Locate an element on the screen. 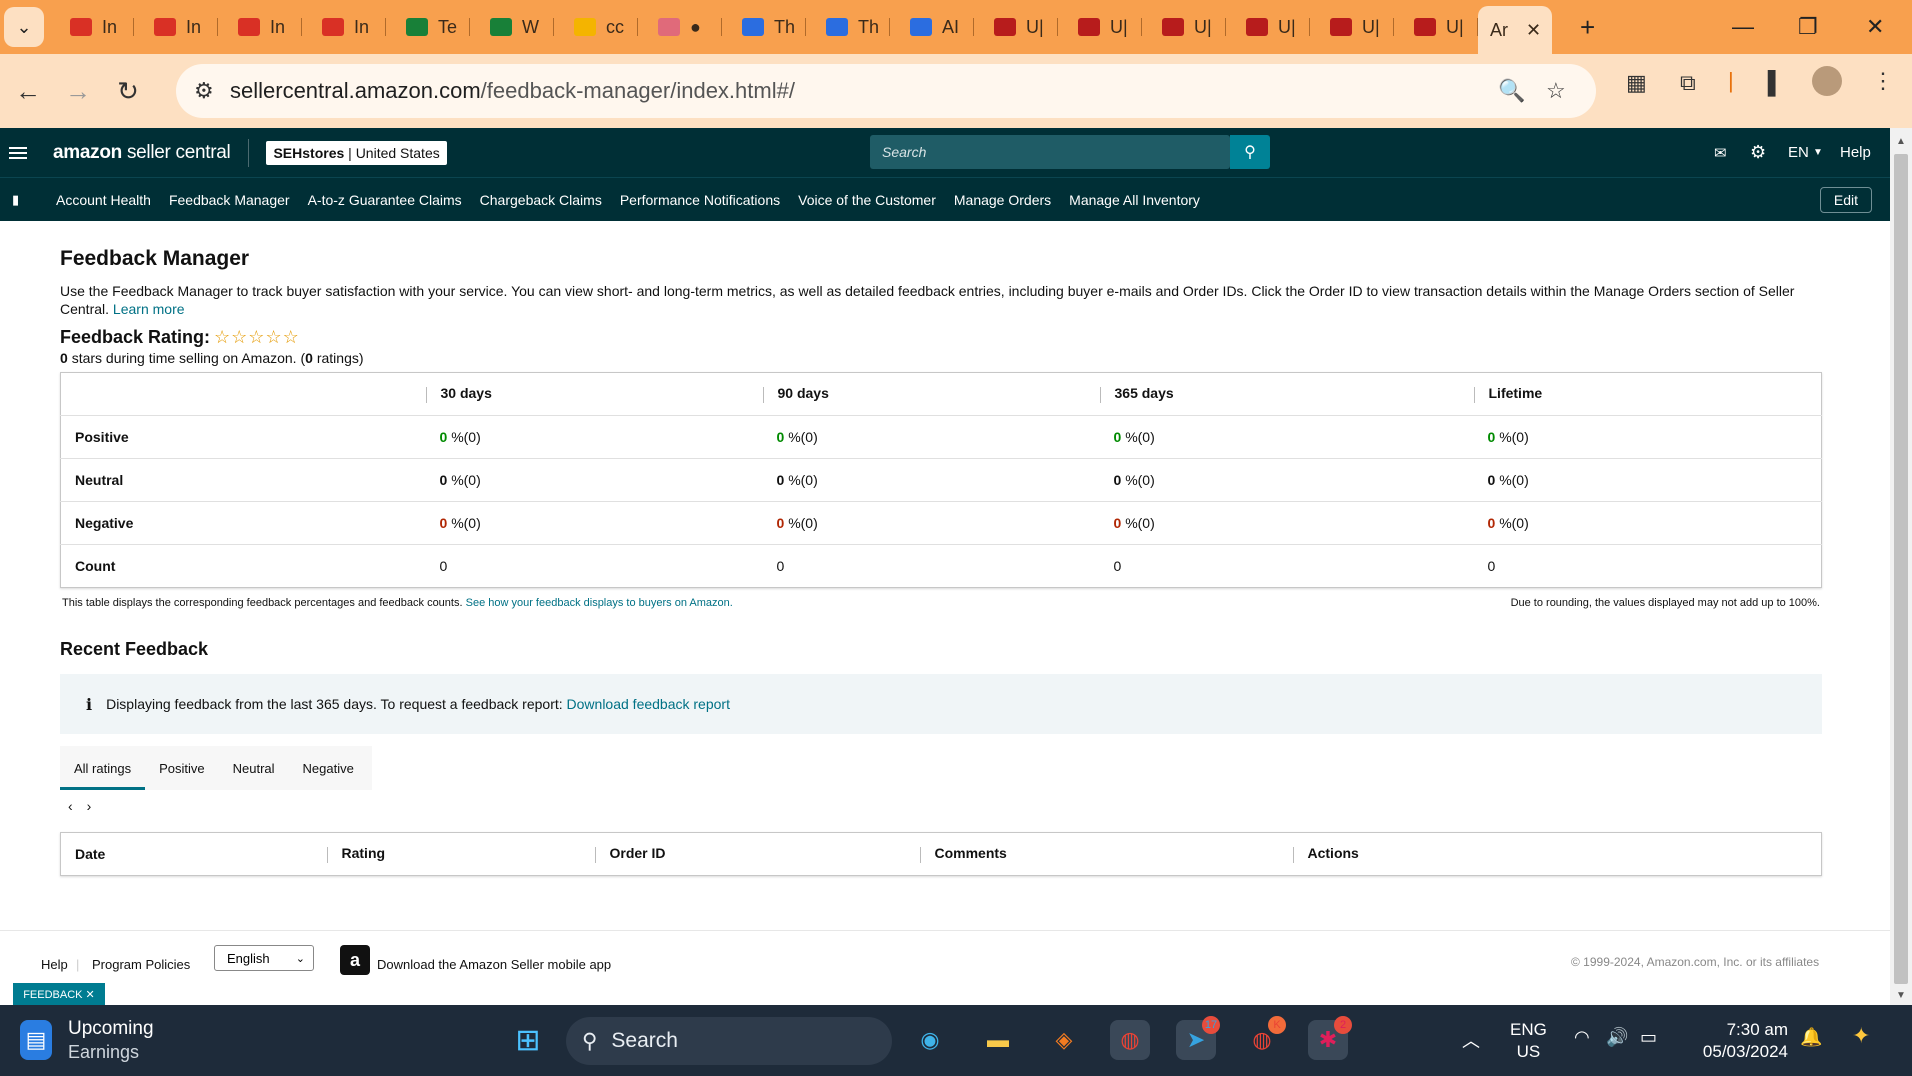  edge-icon: ◉ is located at coordinates (930, 1040).